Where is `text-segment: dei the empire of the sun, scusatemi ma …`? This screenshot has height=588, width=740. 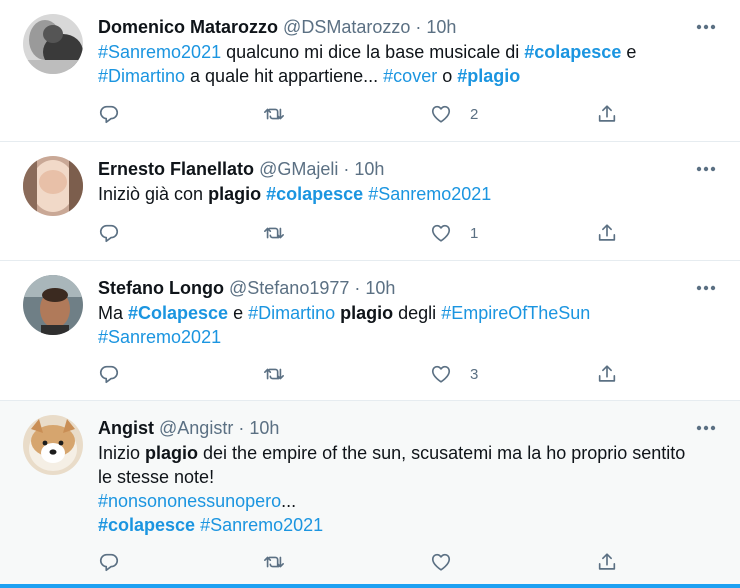
text-segment: dei the empire of the sun, scusatemi ma … is located at coordinates (442, 453).